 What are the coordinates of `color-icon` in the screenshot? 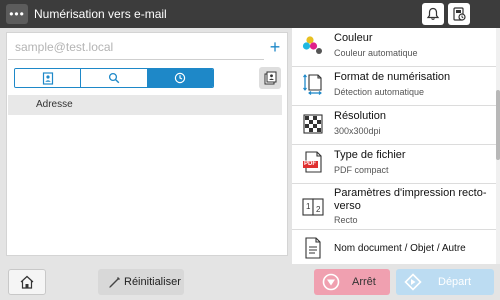 It's located at (312, 45).